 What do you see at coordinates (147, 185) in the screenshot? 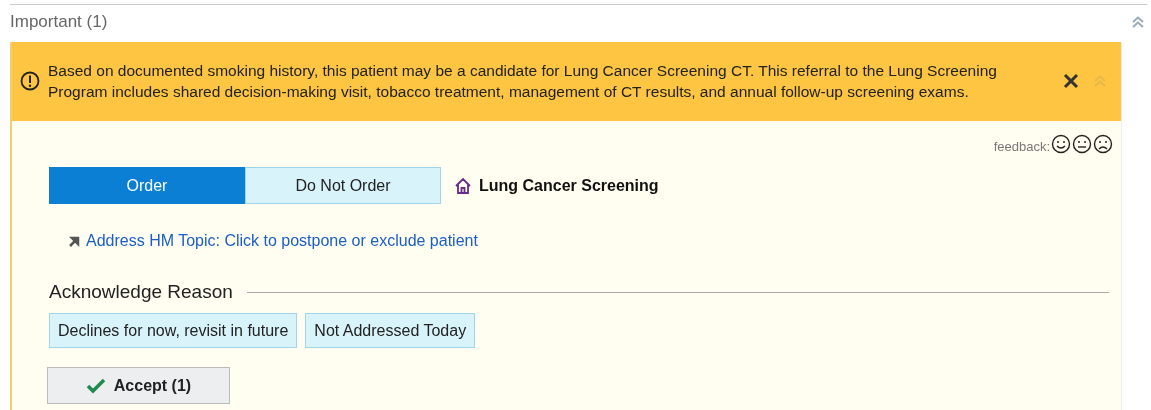
I see `order-option-tab: Order` at bounding box center [147, 185].